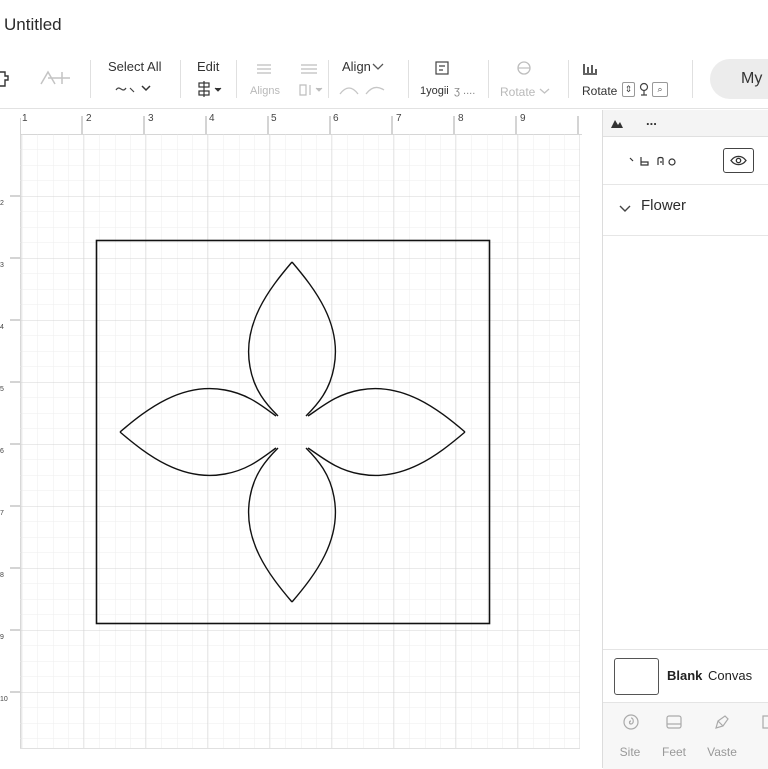  What do you see at coordinates (2, 575) in the screenshot?
I see `left-ruler-label: 8` at bounding box center [2, 575].